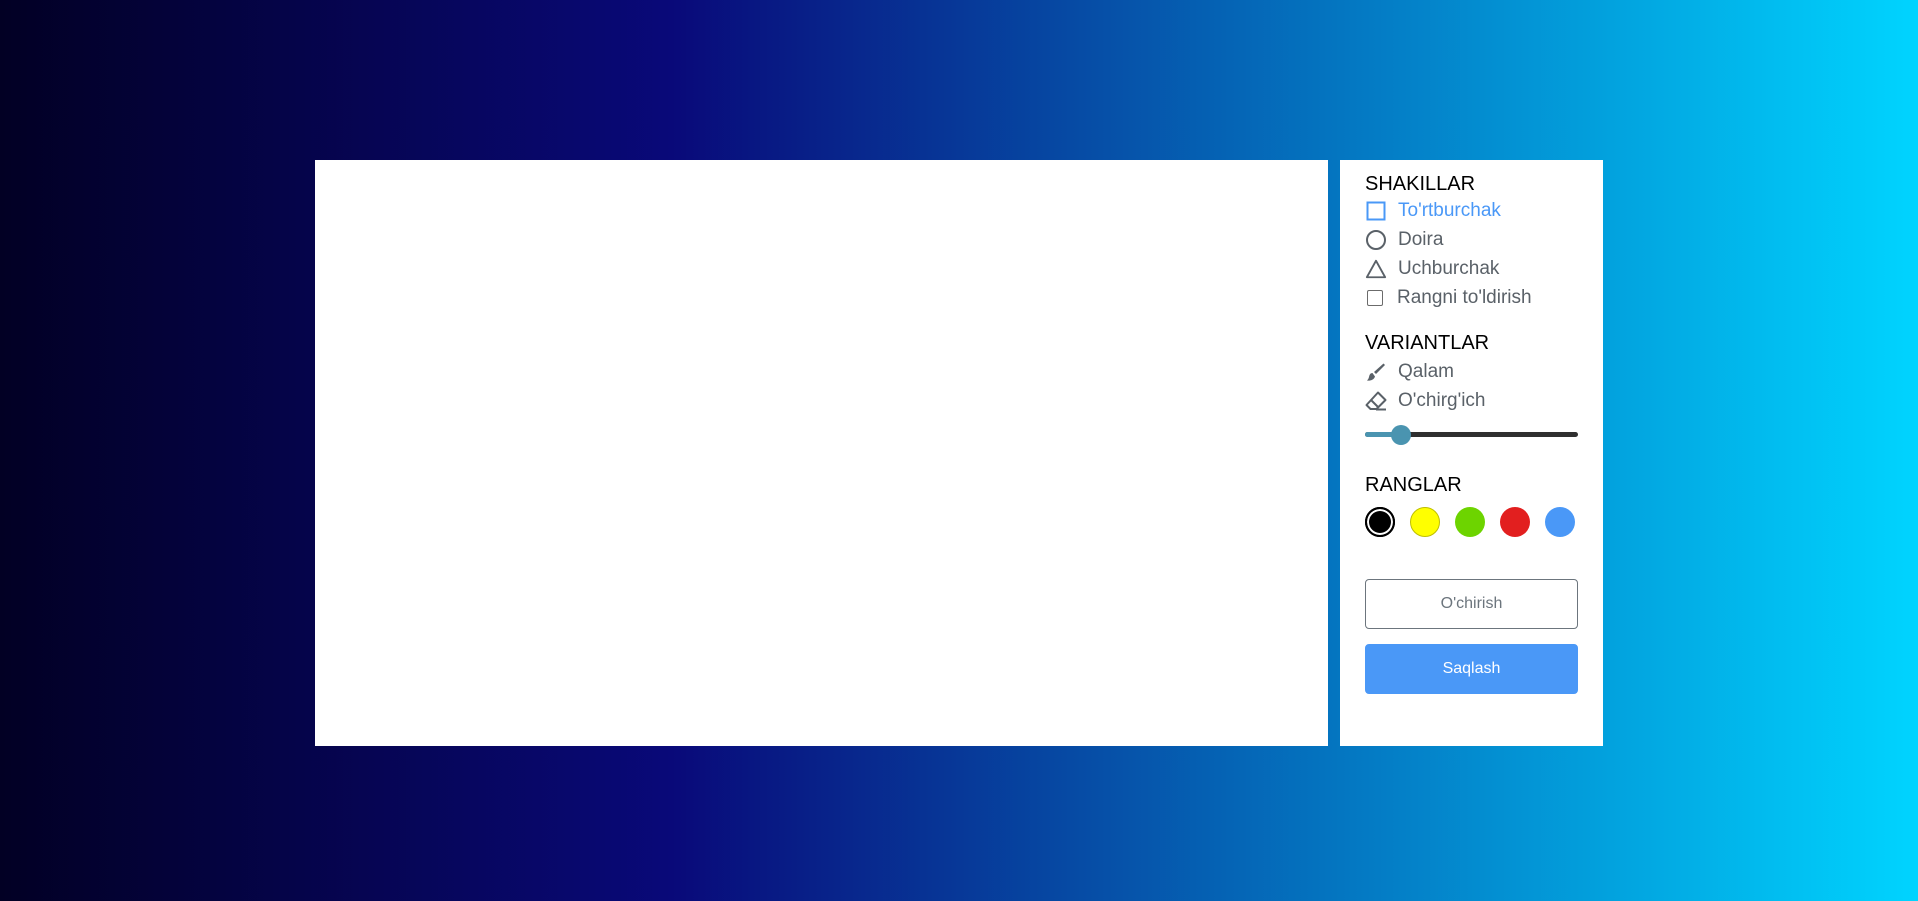  I want to click on tool-eraser-label: O'chirg'ich, so click(1442, 400).